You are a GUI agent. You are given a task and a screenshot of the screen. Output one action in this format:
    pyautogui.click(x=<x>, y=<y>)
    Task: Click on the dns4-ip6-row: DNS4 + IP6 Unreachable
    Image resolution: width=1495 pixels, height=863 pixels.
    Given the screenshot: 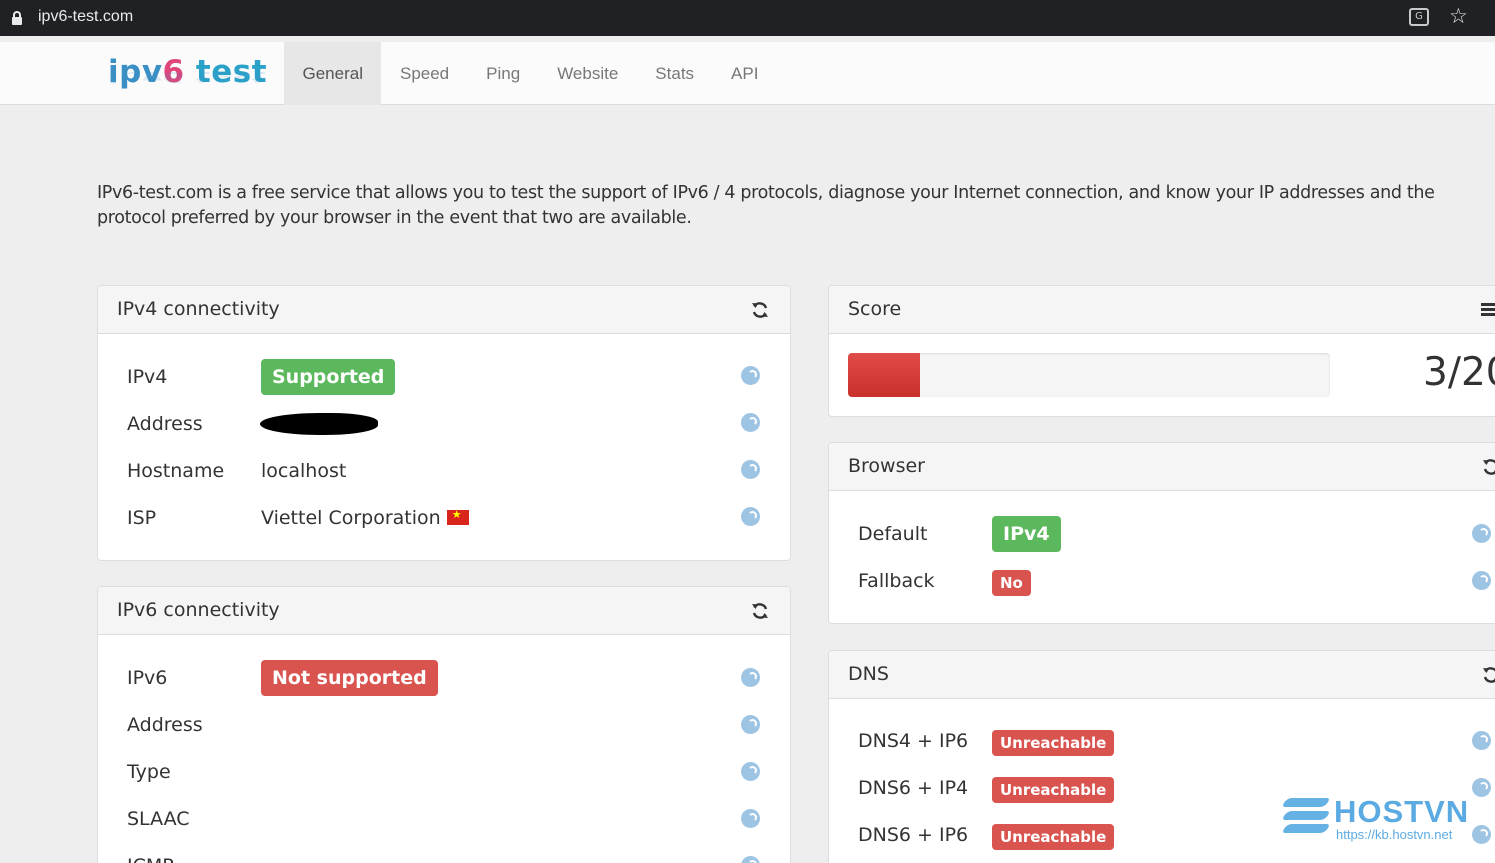 What is the action you would take?
    pyautogui.click(x=1168, y=741)
    